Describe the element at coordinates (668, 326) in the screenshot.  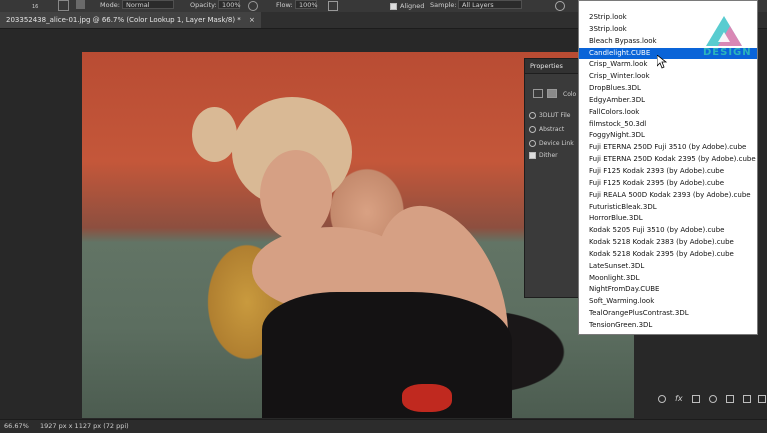
I see `lut-option: TensionGreen.3DL` at that location.